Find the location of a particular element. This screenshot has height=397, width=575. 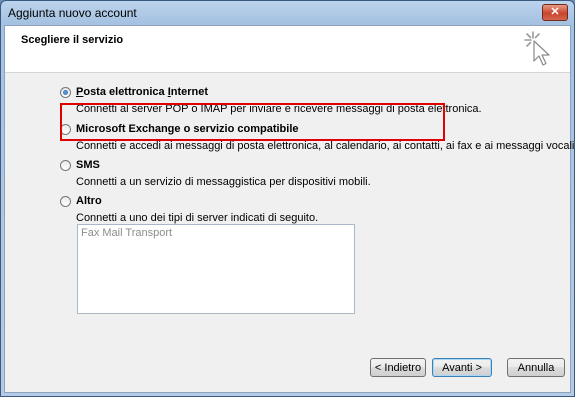

option-label: Posta elettronica Internet is located at coordinates (142, 92).